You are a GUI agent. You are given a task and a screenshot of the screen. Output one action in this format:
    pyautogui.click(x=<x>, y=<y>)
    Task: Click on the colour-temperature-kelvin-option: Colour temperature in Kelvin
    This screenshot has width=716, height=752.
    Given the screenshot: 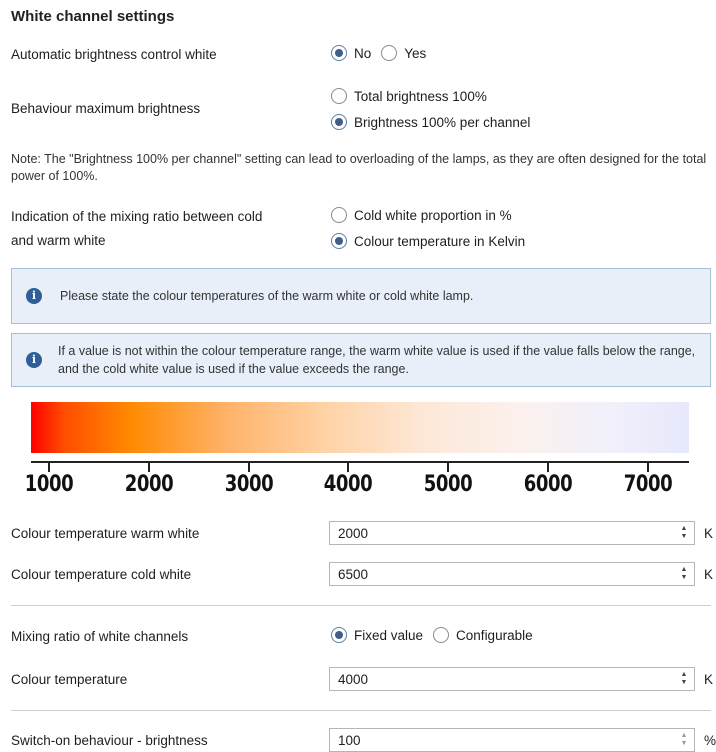 What is the action you would take?
    pyautogui.click(x=428, y=241)
    